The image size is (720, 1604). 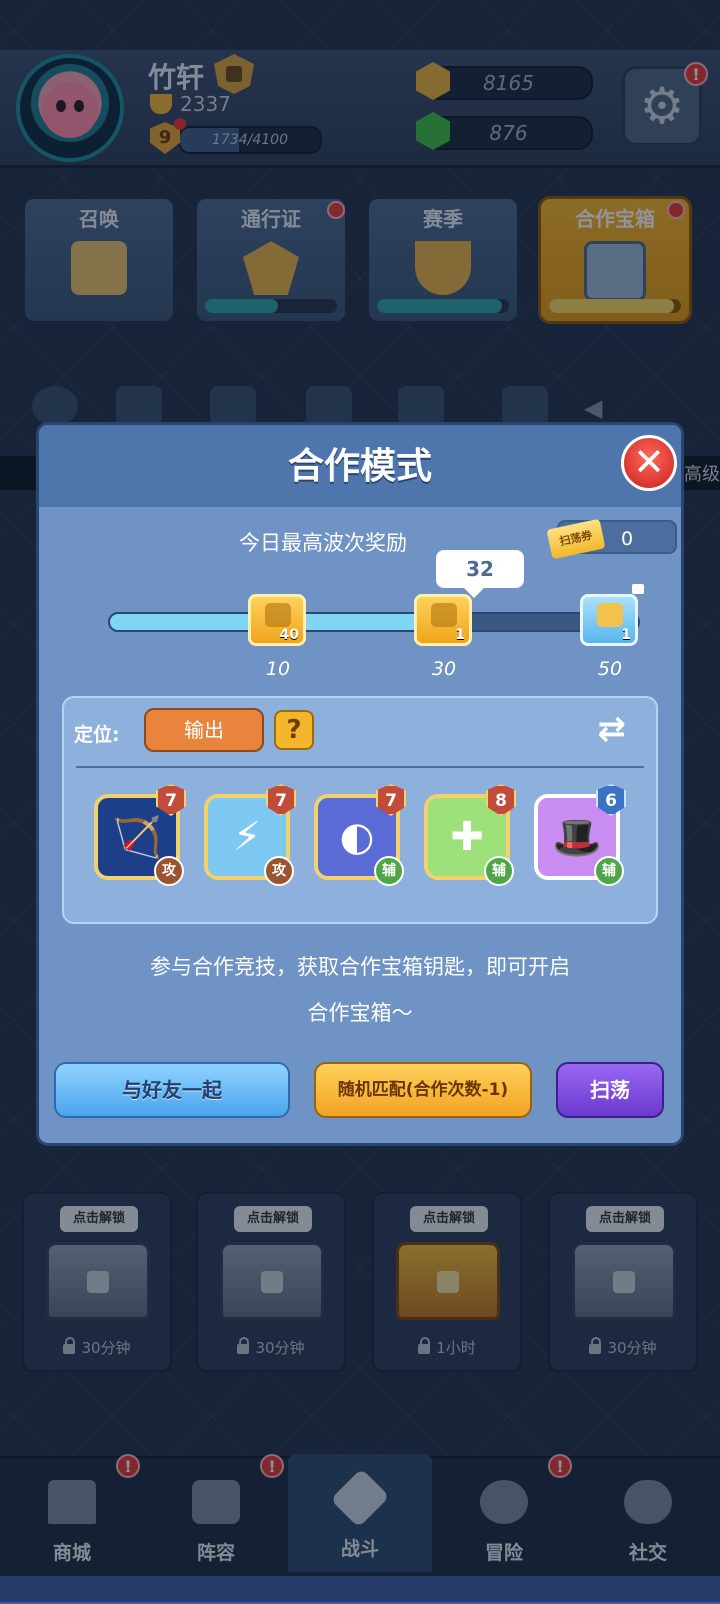 What do you see at coordinates (444, 615) in the screenshot?
I see `dice-card-icon` at bounding box center [444, 615].